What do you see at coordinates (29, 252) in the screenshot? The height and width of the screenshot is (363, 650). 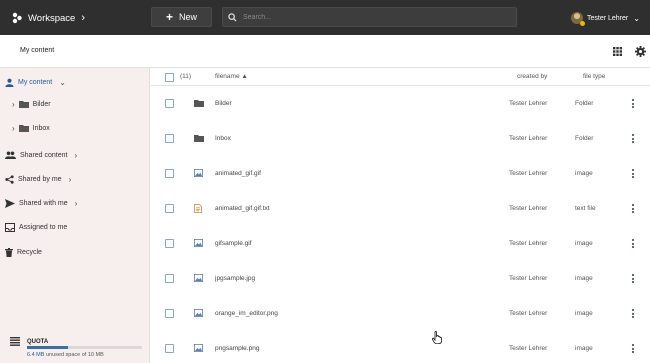 I see `sidebar-item-label: Recycle` at bounding box center [29, 252].